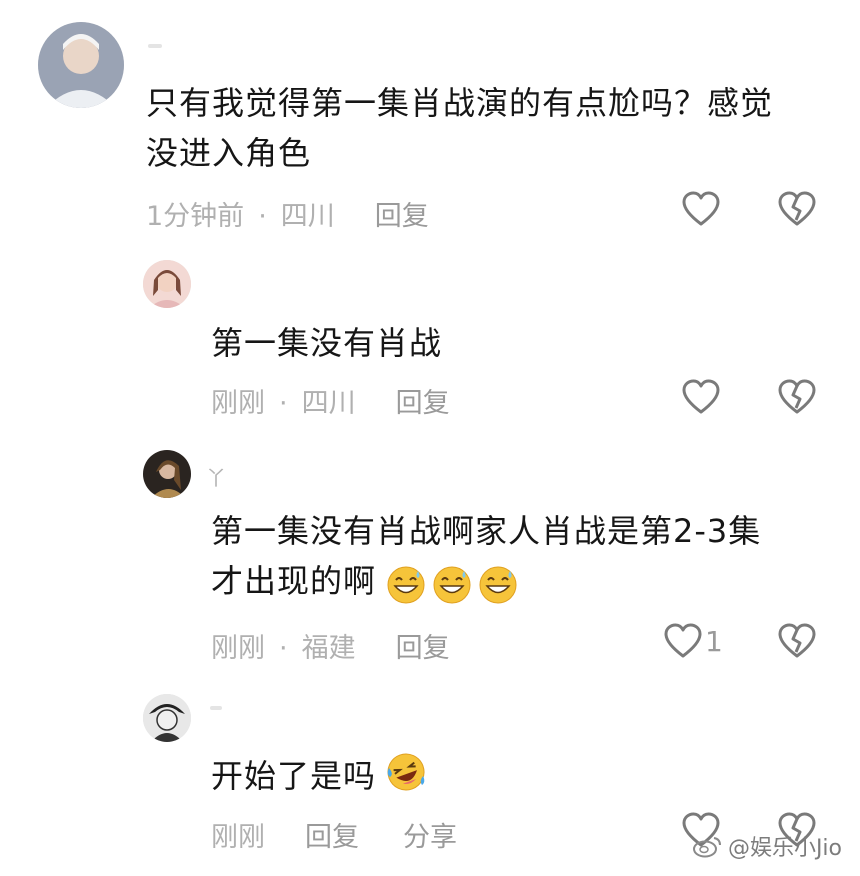  I want to click on comment-text: 第一集没有肖战, so click(327, 343).